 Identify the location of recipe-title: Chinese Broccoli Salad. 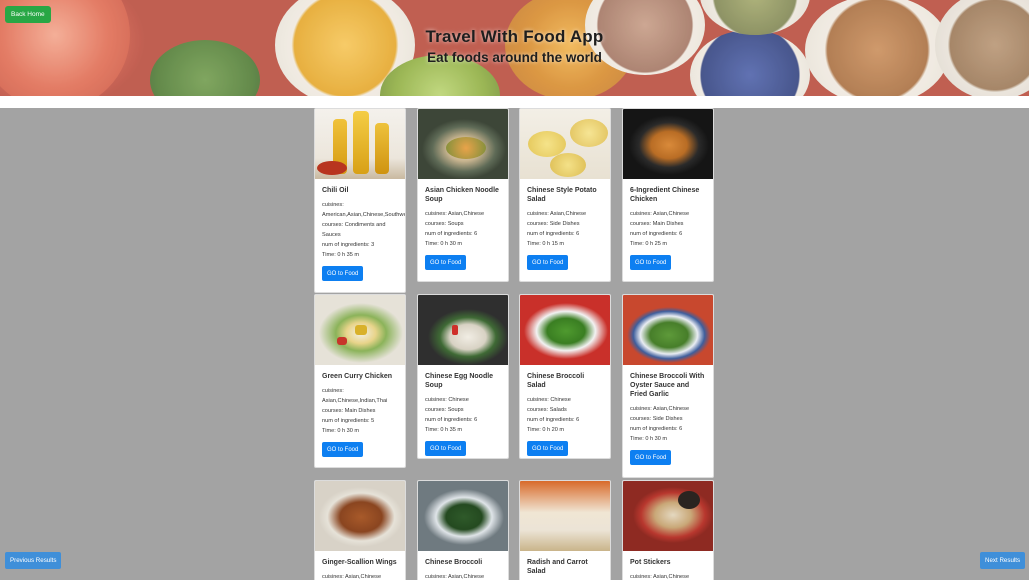
(556, 381).